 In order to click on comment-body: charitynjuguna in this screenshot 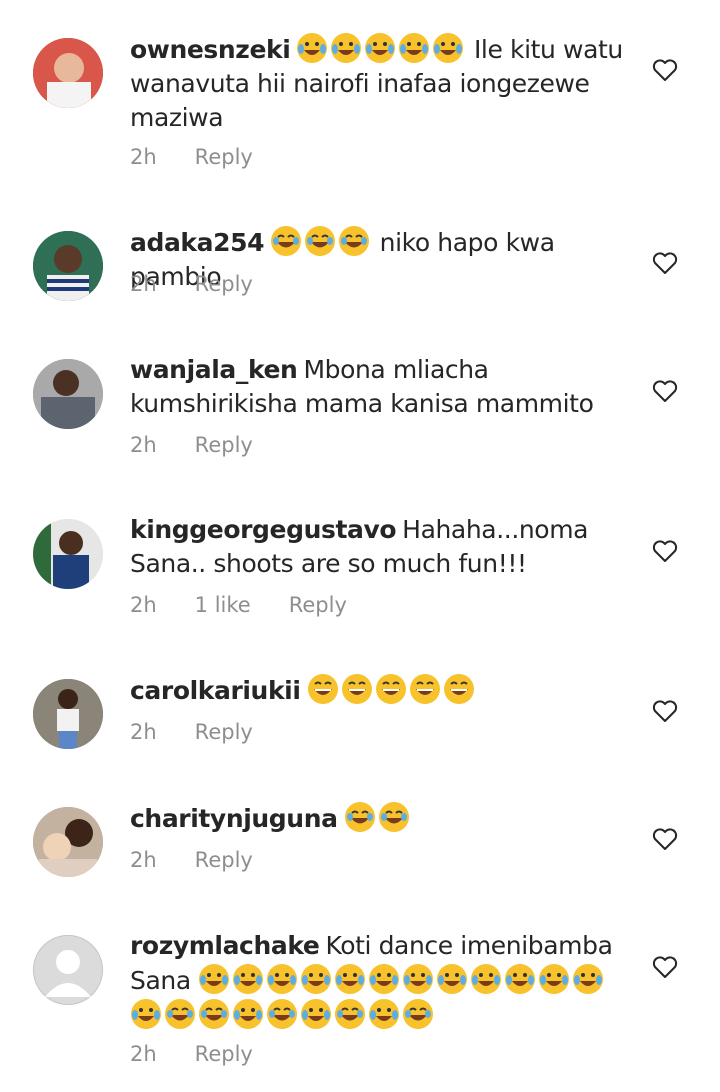, I will do `click(380, 818)`.